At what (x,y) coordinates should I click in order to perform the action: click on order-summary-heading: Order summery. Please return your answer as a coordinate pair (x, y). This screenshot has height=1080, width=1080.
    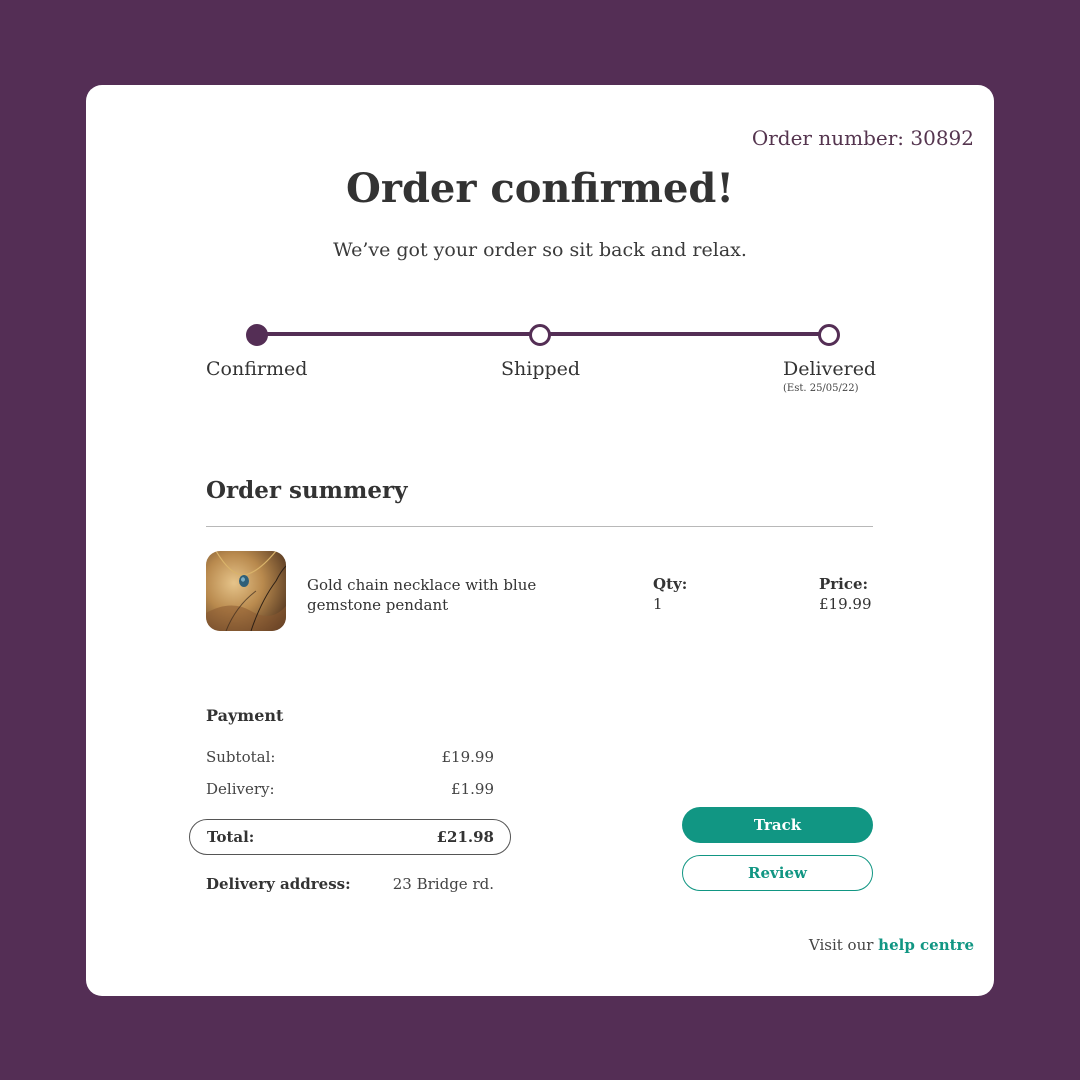
    Looking at the image, I should click on (307, 490).